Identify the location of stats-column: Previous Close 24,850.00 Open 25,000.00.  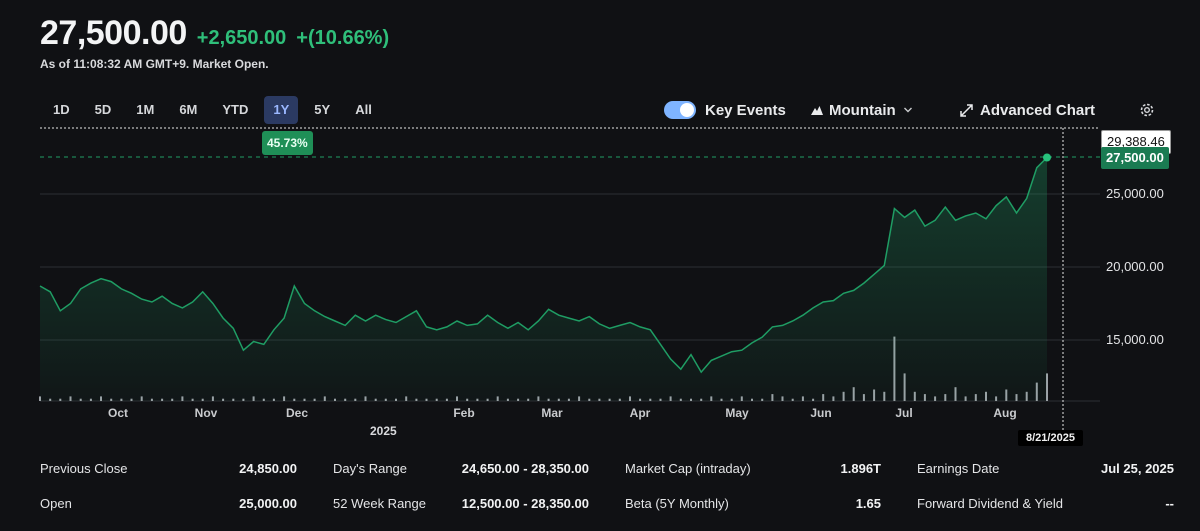
(168, 496).